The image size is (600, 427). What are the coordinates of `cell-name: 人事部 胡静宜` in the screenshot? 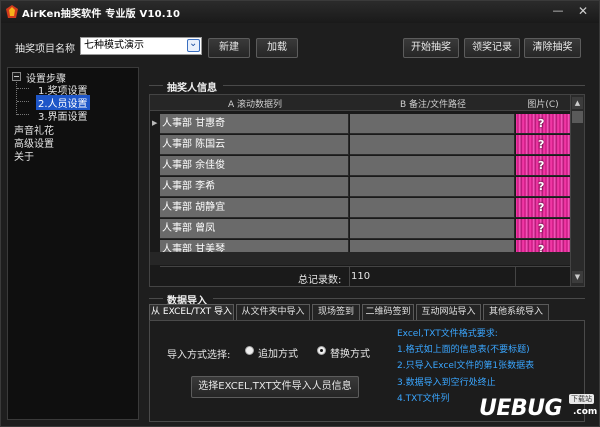 It's located at (254, 208).